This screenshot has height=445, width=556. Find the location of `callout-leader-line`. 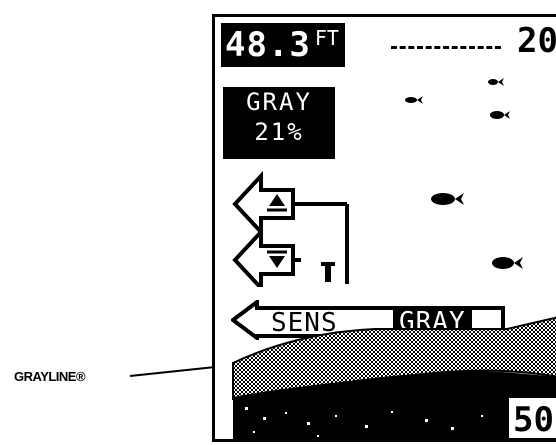

callout-leader-line is located at coordinates (173, 371).